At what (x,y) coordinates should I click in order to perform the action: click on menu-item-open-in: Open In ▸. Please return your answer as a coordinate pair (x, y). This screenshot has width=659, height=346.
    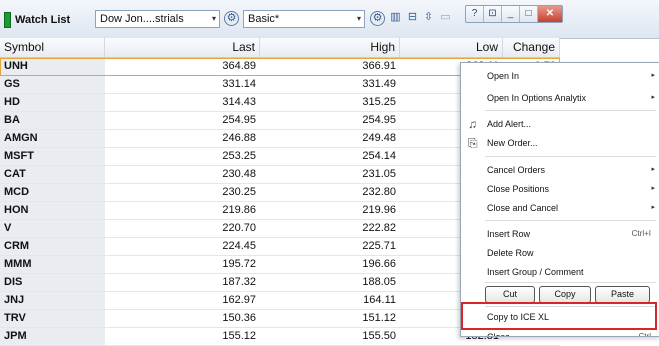
    Looking at the image, I should click on (560, 76).